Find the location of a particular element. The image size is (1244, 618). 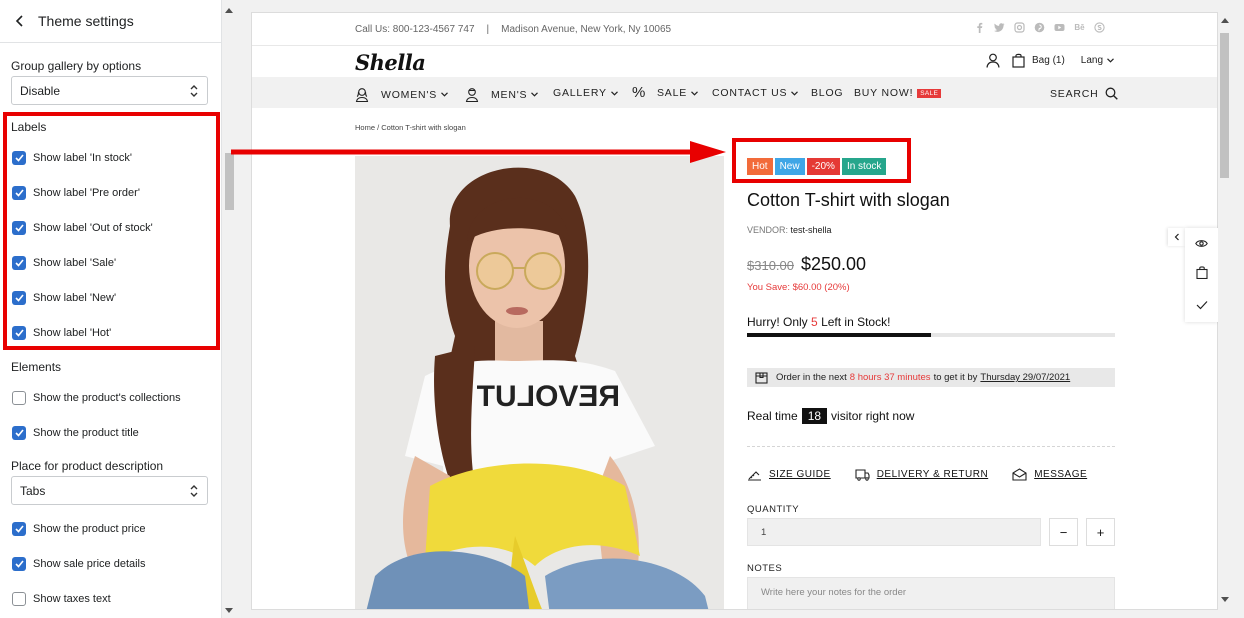

pinterest-icon is located at coordinates (1039, 27).